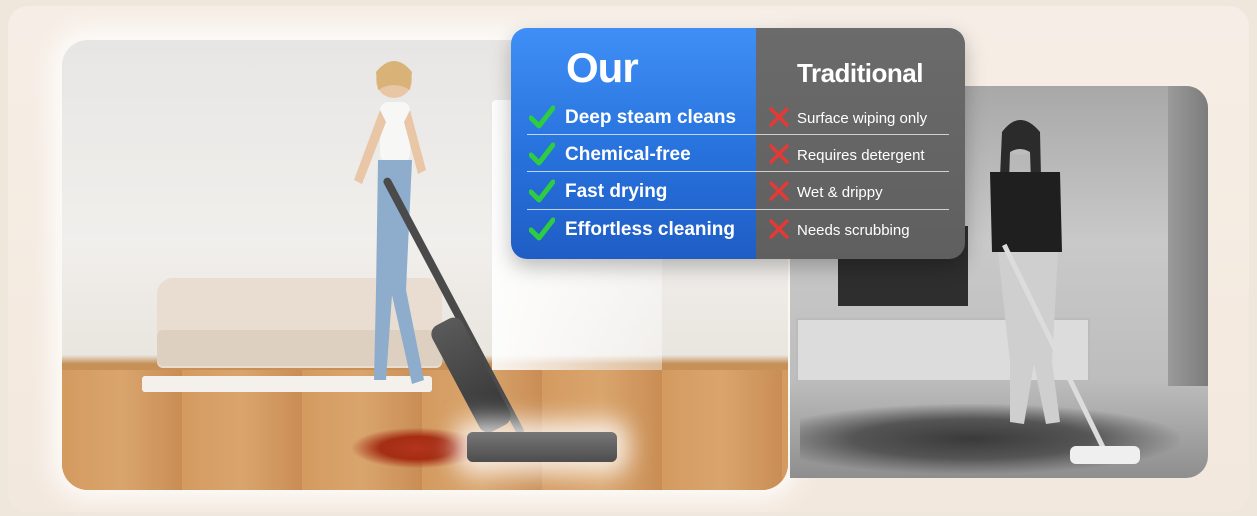 Image resolution: width=1257 pixels, height=516 pixels. Describe the element at coordinates (542, 447) in the screenshot. I see `steam-mop-head` at that location.